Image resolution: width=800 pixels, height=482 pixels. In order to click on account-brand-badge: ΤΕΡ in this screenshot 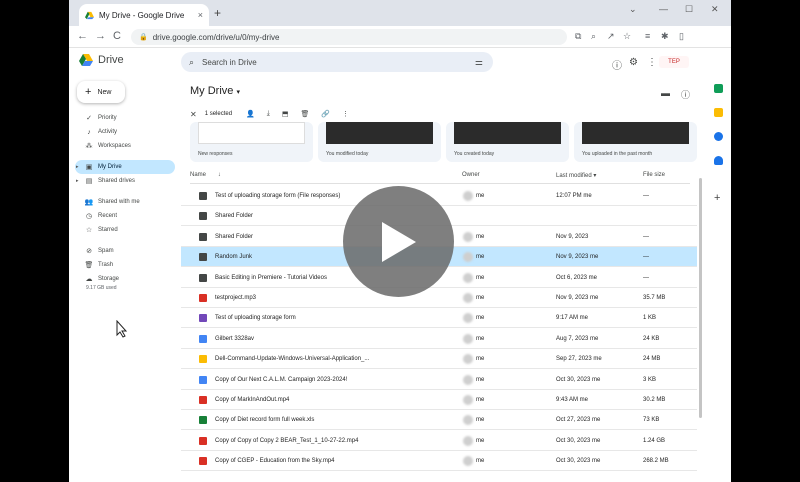, I will do `click(674, 62)`.